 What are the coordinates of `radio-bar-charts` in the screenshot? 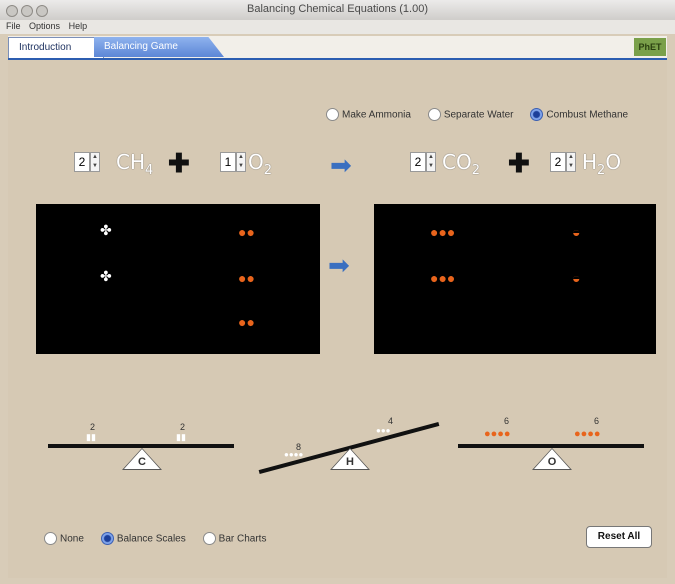 It's located at (209, 539).